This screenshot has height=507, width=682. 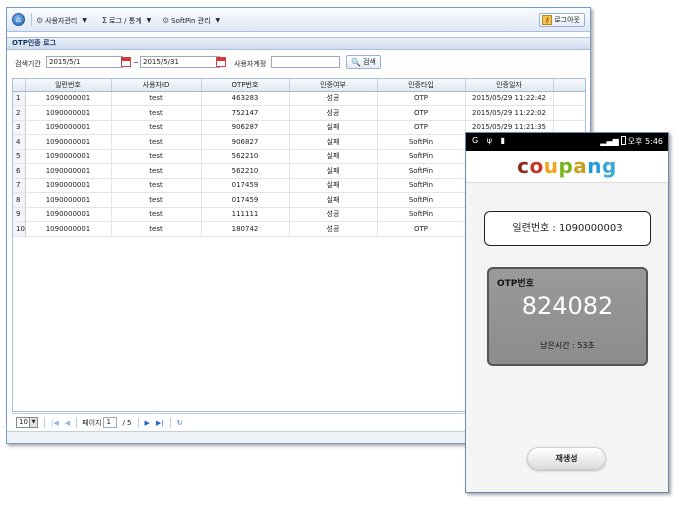 I want to click on search-icon: 🔍, so click(x=356, y=62).